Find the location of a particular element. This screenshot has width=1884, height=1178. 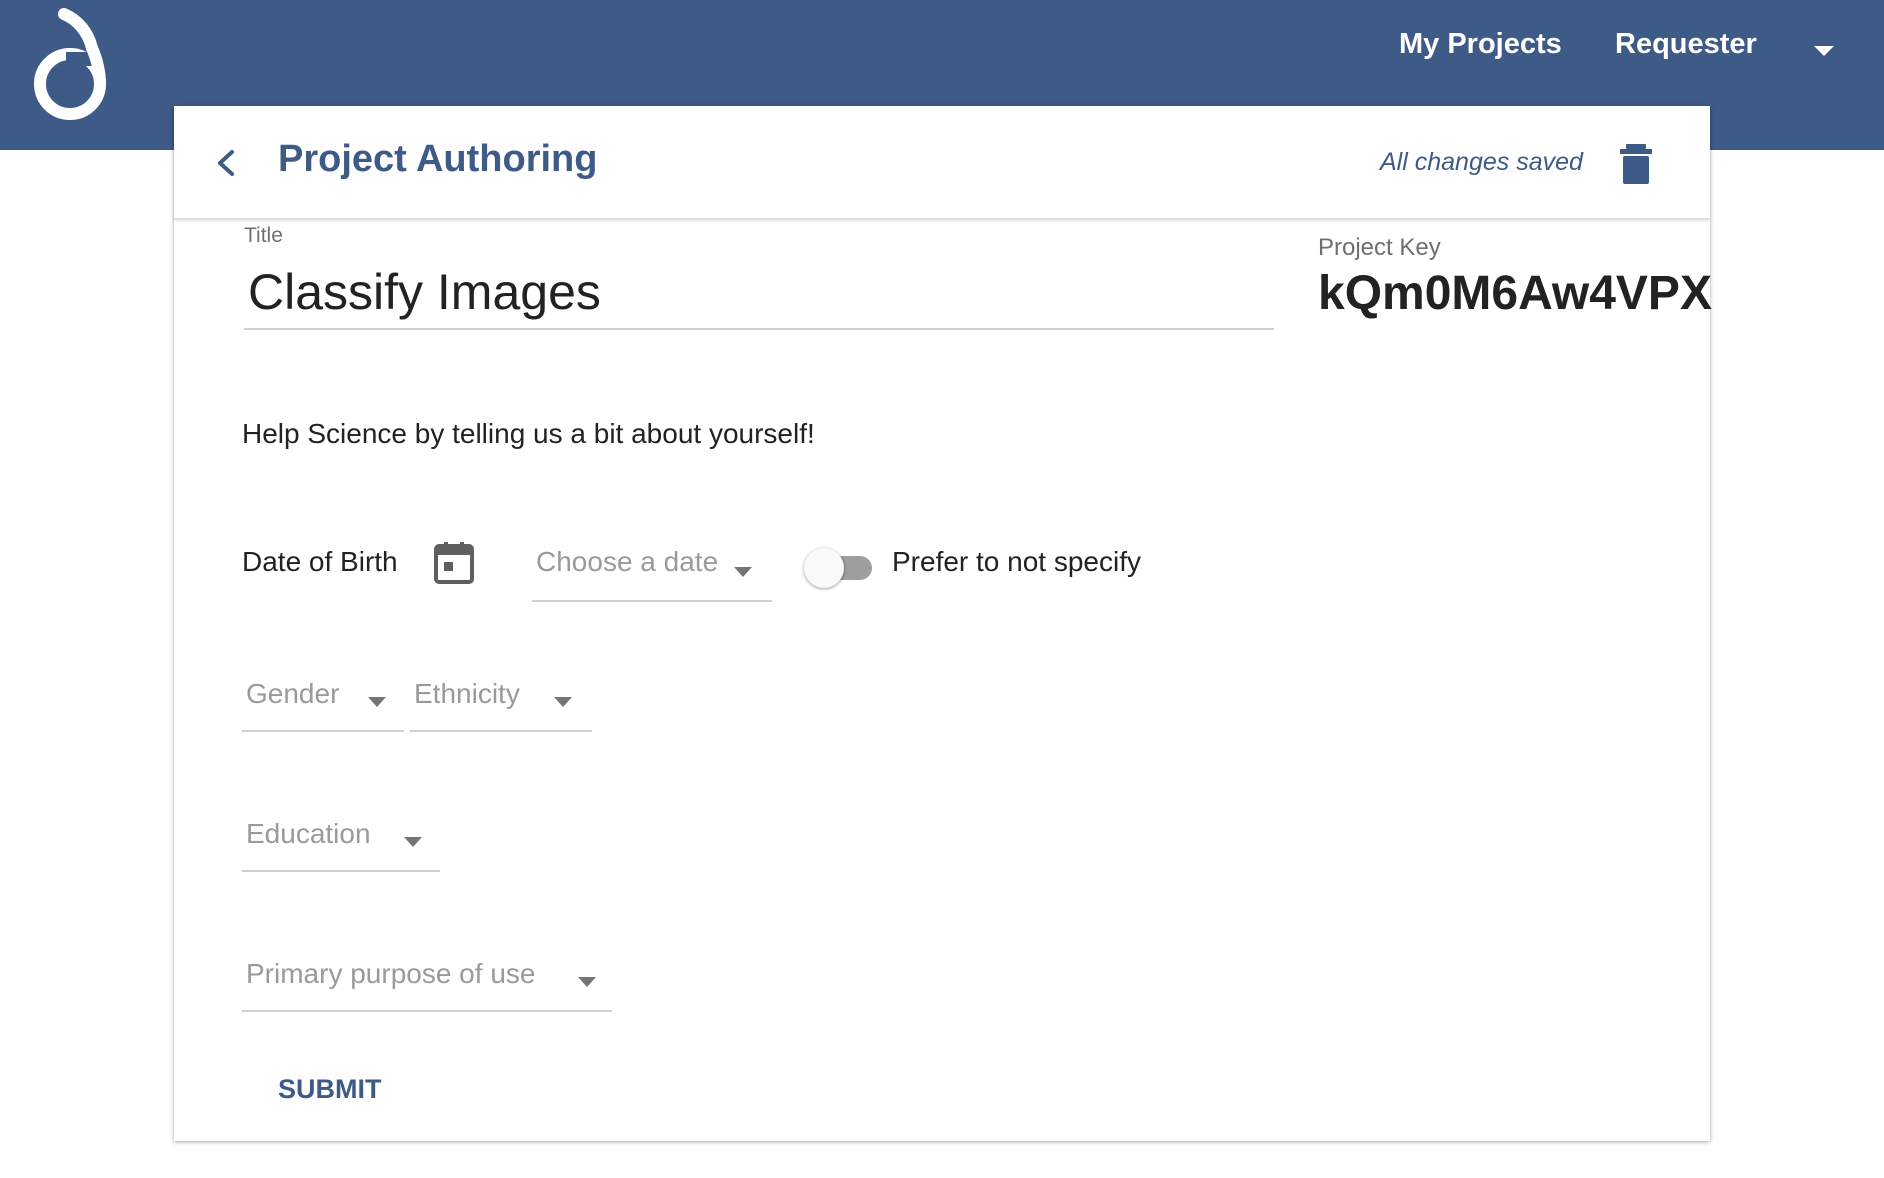

gender-placeholder: Gender is located at coordinates (293, 693).